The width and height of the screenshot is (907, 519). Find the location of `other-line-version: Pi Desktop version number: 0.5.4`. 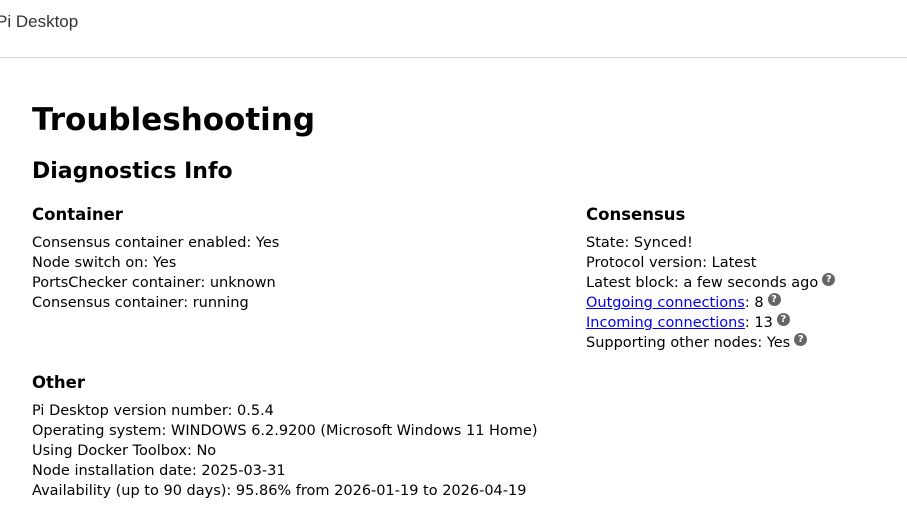

other-line-version: Pi Desktop version number: 0.5.4 is located at coordinates (153, 411).